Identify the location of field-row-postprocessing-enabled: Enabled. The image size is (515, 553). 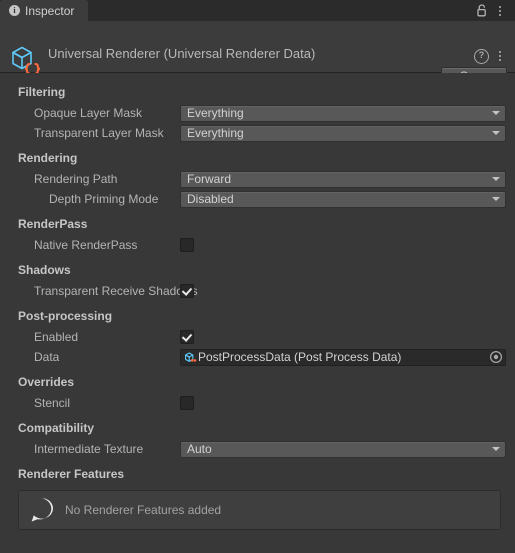
(257, 337).